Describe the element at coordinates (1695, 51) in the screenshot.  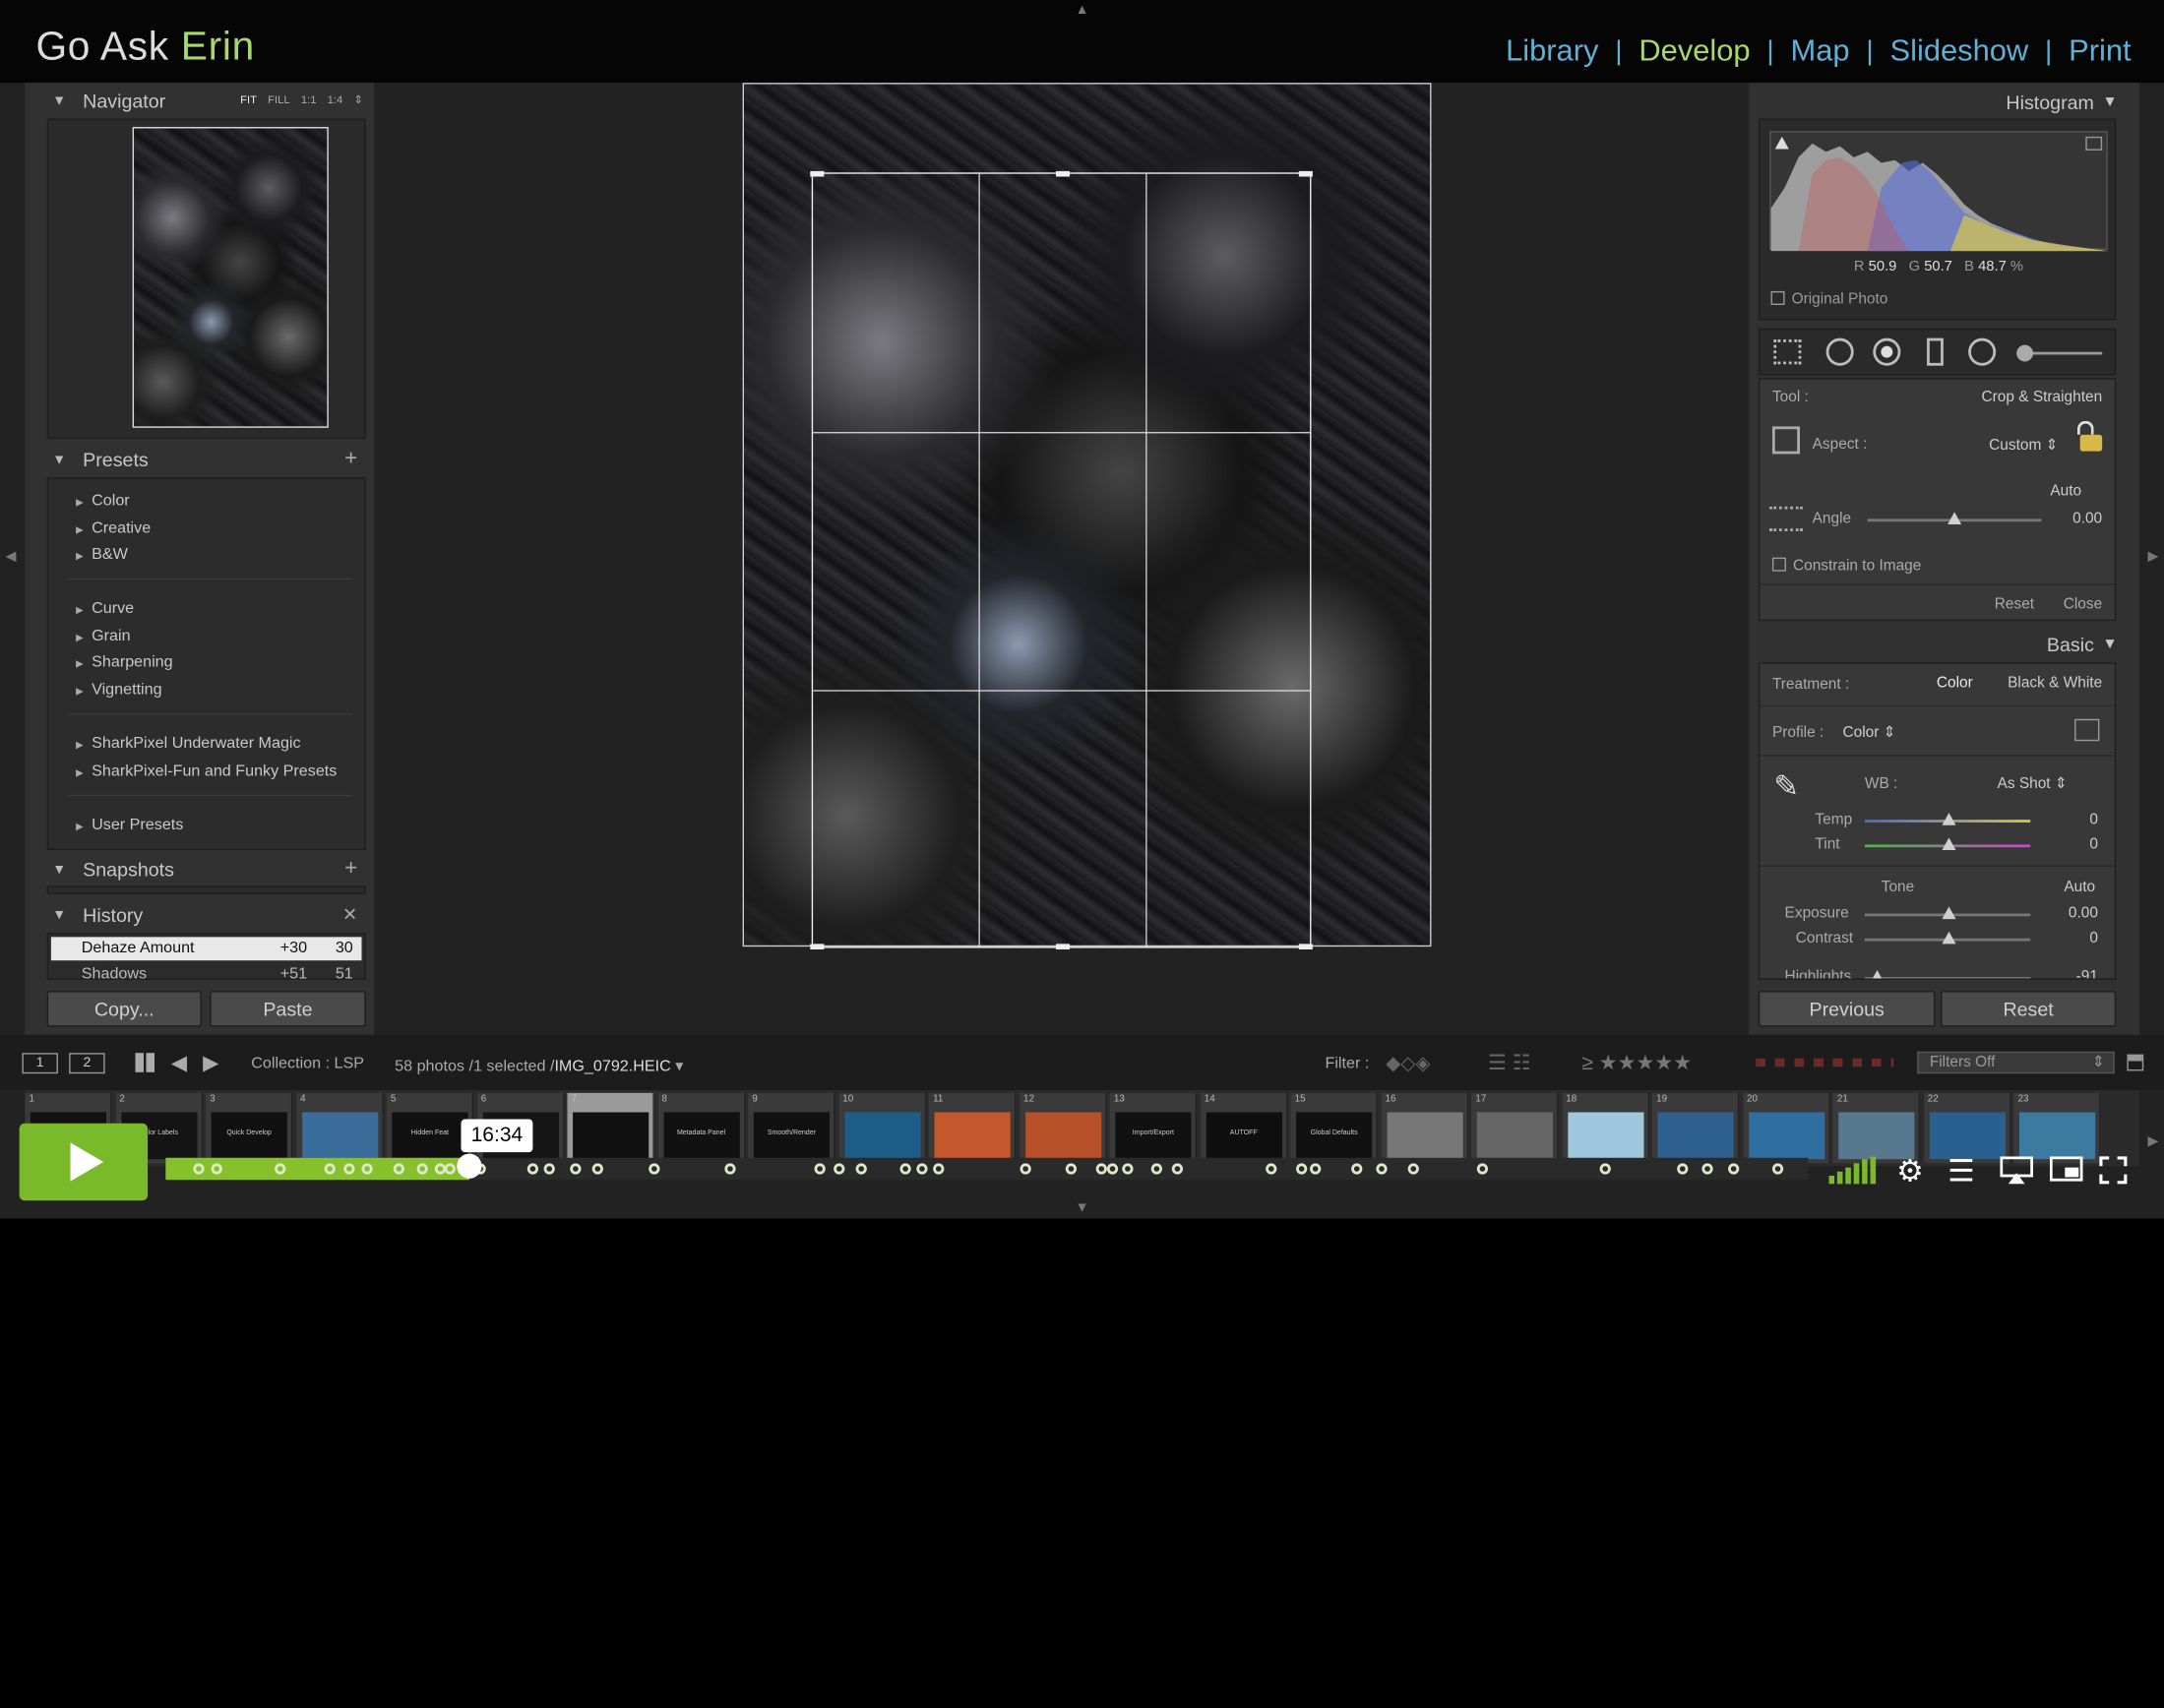
I see `module-develop: Develop` at that location.